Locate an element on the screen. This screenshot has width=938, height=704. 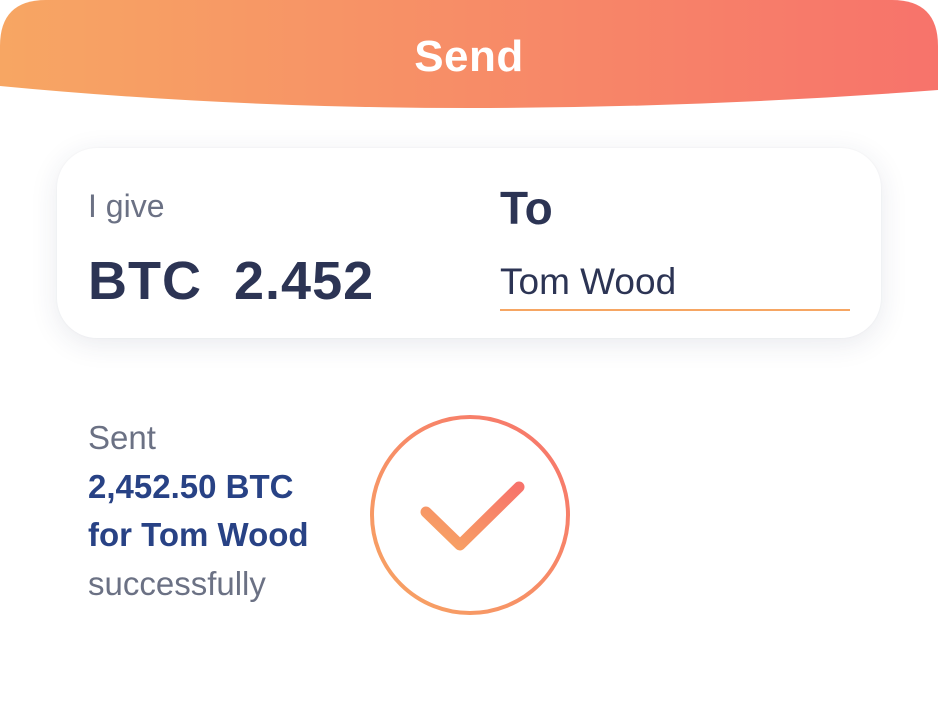
amount-value: 2.452 is located at coordinates (304, 281).